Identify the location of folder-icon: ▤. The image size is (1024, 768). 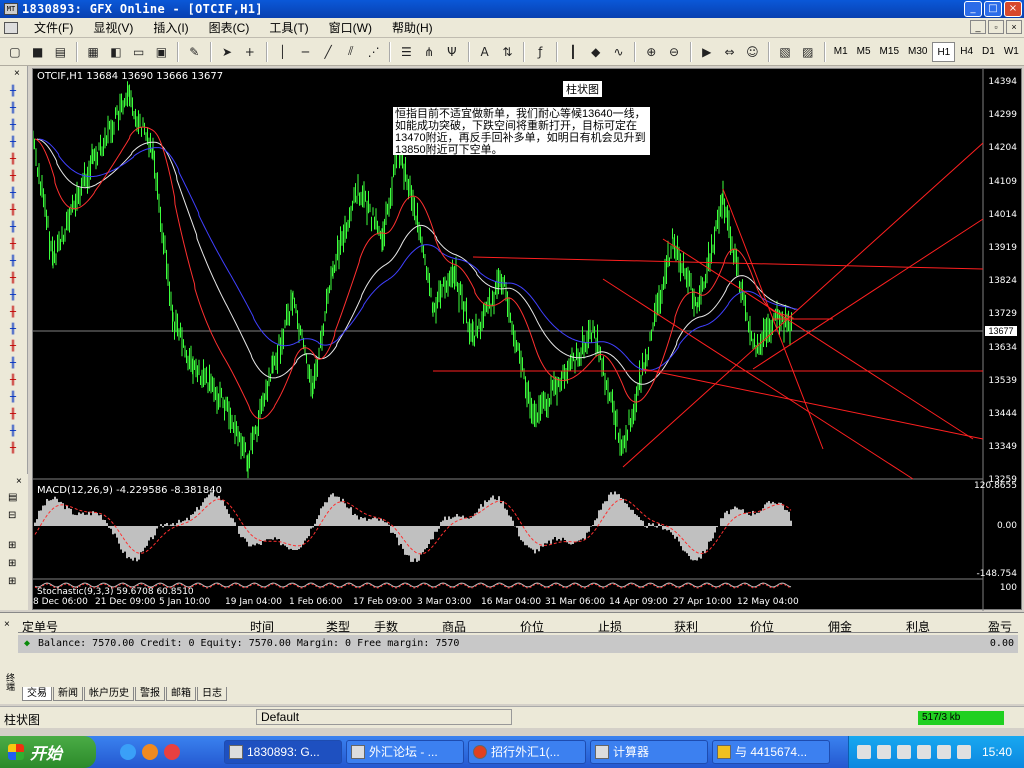
(12, 497).